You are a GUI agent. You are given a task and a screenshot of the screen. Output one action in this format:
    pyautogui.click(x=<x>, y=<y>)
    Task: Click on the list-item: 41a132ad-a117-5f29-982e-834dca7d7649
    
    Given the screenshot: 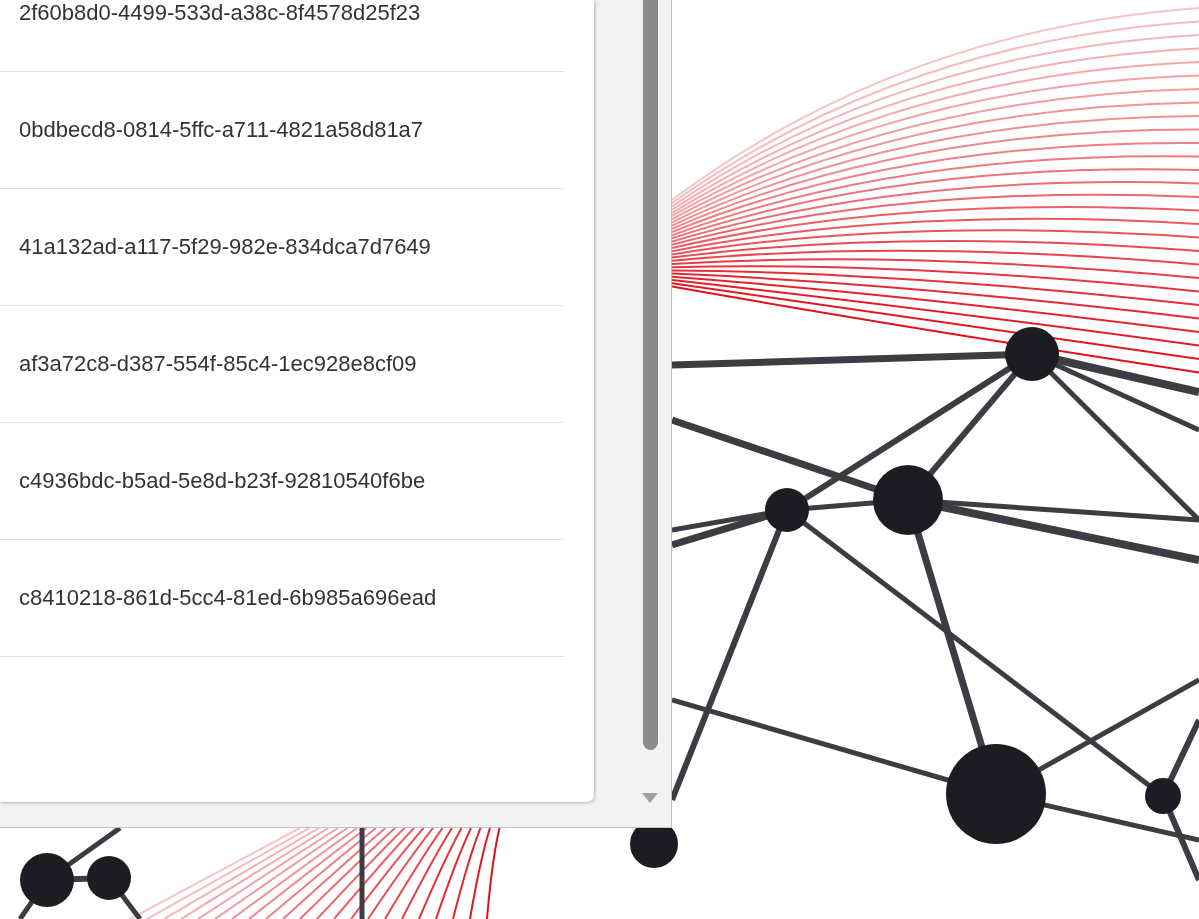 What is the action you would take?
    pyautogui.click(x=282, y=247)
    